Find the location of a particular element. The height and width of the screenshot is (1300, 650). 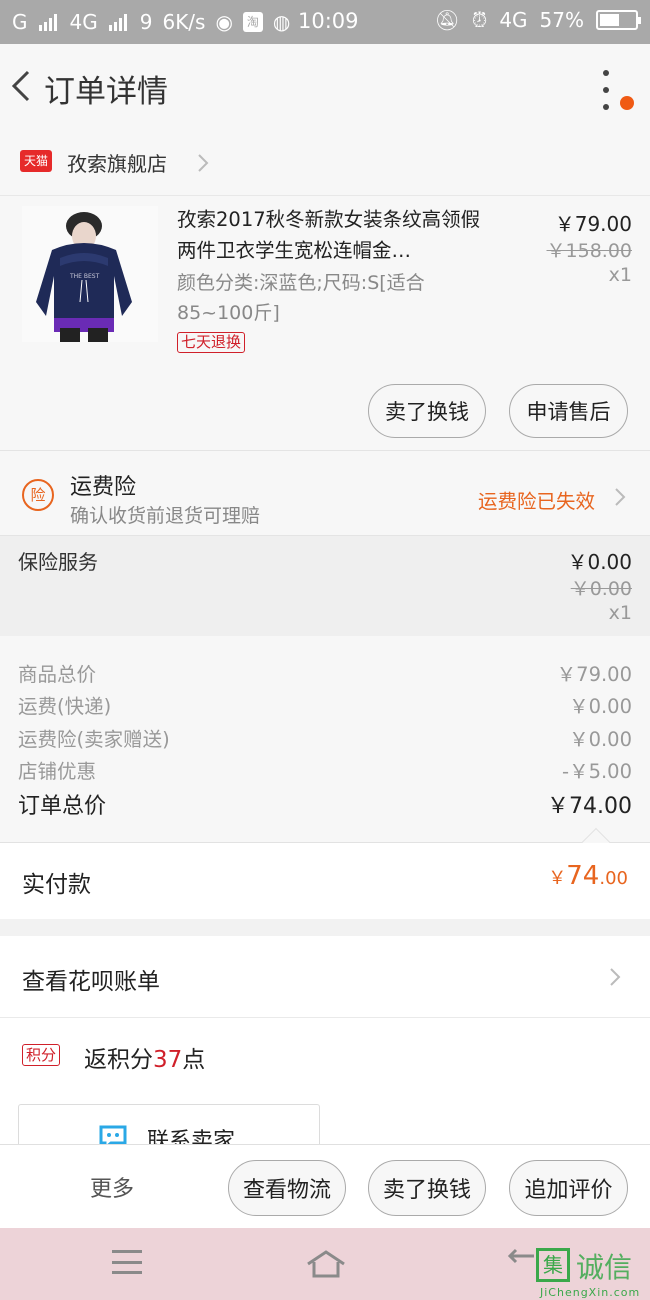

amount-decimal: .00 is located at coordinates (613, 878).